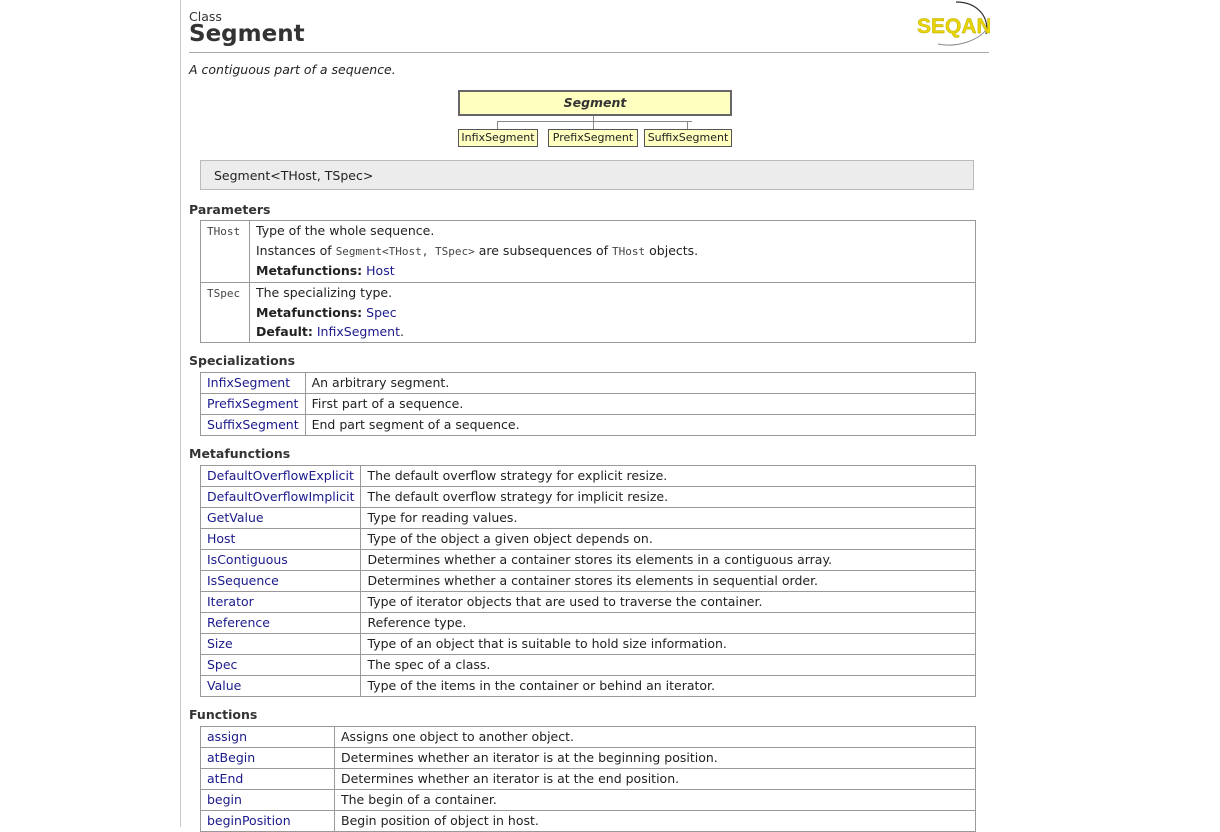  What do you see at coordinates (235, 517) in the screenshot?
I see `metafunction-link: GetValue` at bounding box center [235, 517].